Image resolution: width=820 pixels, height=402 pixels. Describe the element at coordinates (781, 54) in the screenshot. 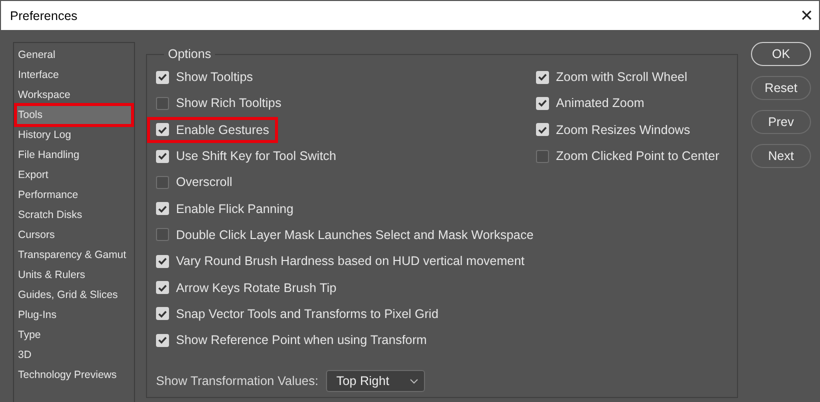

I see `dialog-button: OK` at that location.